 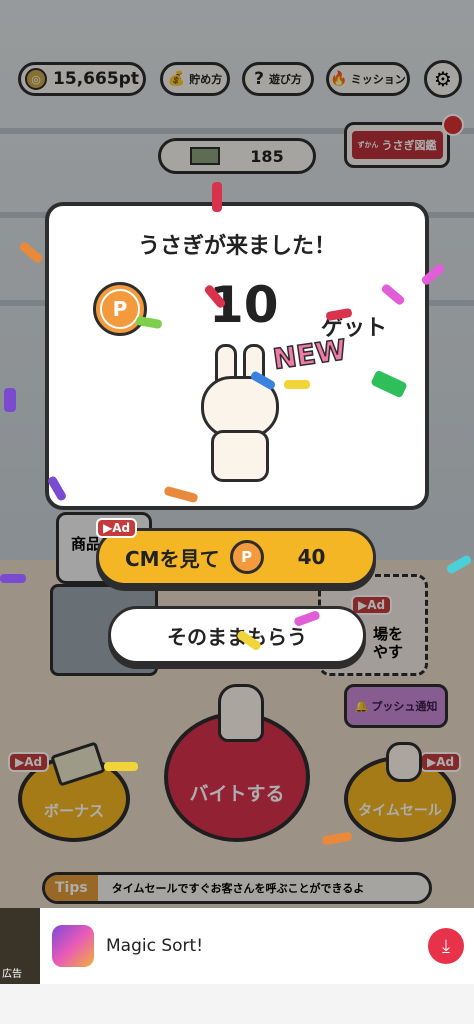 What do you see at coordinates (311, 557) in the screenshot?
I see `watch-cm-amount: 40` at bounding box center [311, 557].